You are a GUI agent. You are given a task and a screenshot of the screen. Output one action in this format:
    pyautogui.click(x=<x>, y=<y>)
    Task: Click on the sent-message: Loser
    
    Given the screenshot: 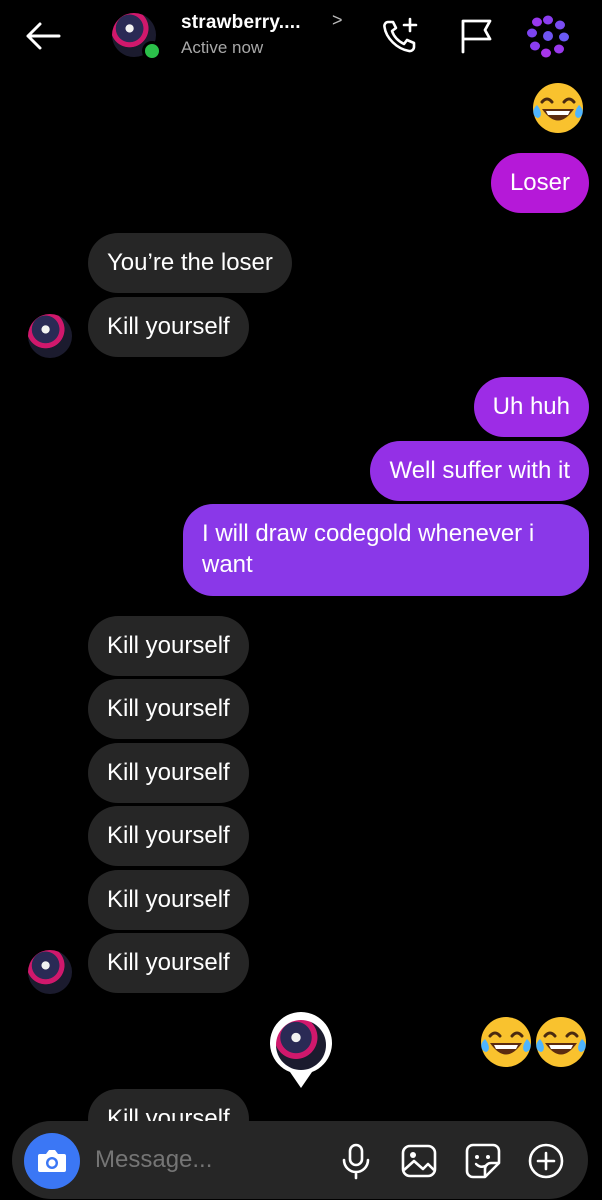 What is the action you would take?
    pyautogui.click(x=539, y=183)
    